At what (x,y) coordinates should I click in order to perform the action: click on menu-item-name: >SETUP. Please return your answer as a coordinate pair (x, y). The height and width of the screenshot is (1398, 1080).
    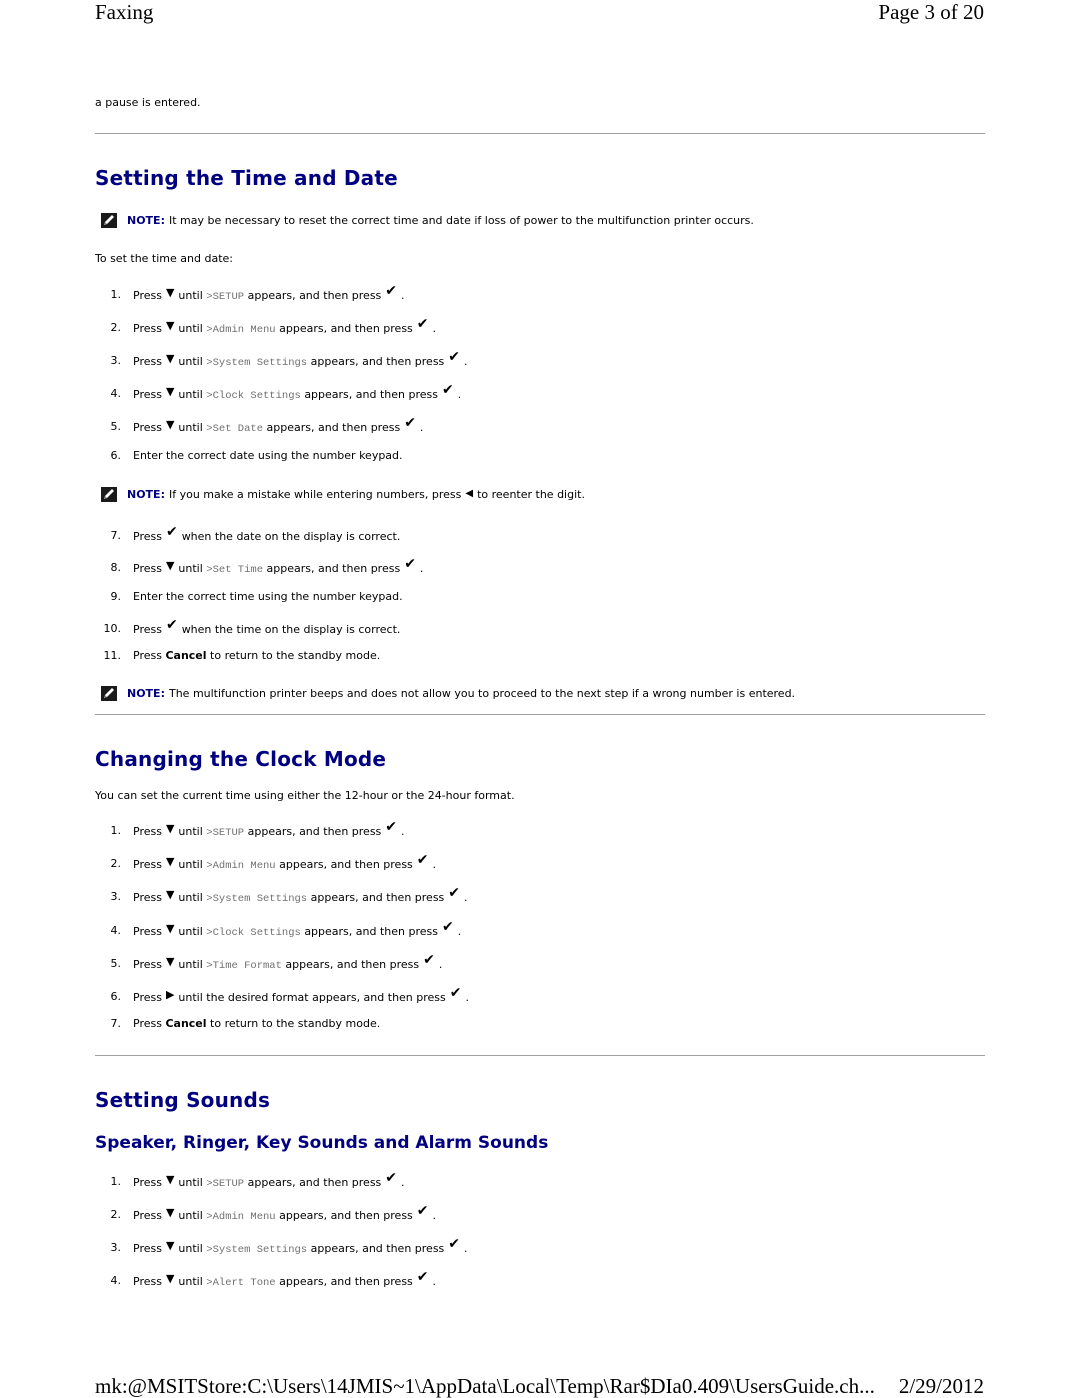
    Looking at the image, I should click on (225, 833).